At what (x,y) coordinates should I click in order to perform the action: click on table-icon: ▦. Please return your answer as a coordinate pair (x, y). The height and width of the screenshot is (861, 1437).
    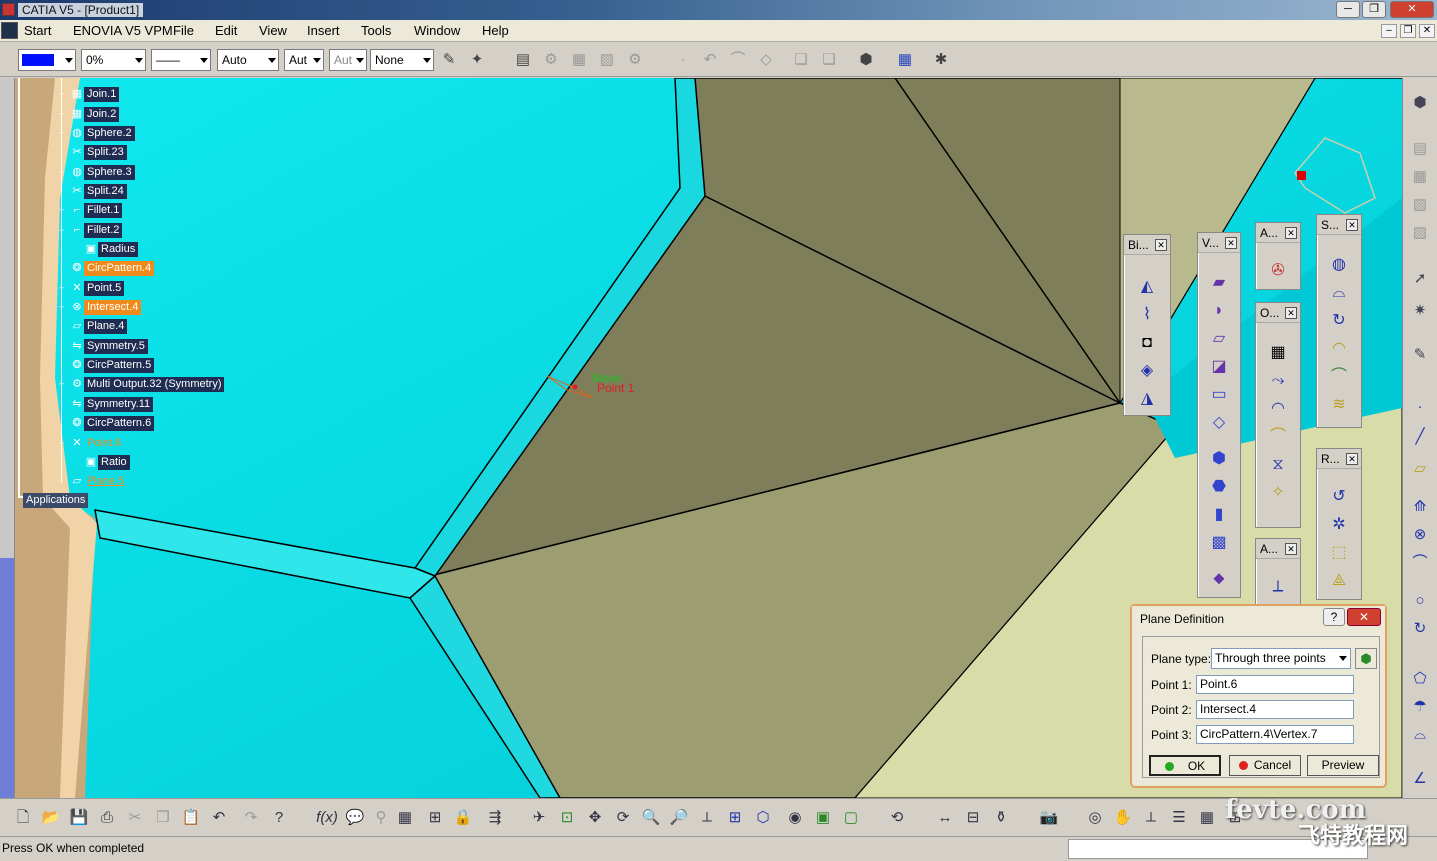
    Looking at the image, I should click on (1420, 177).